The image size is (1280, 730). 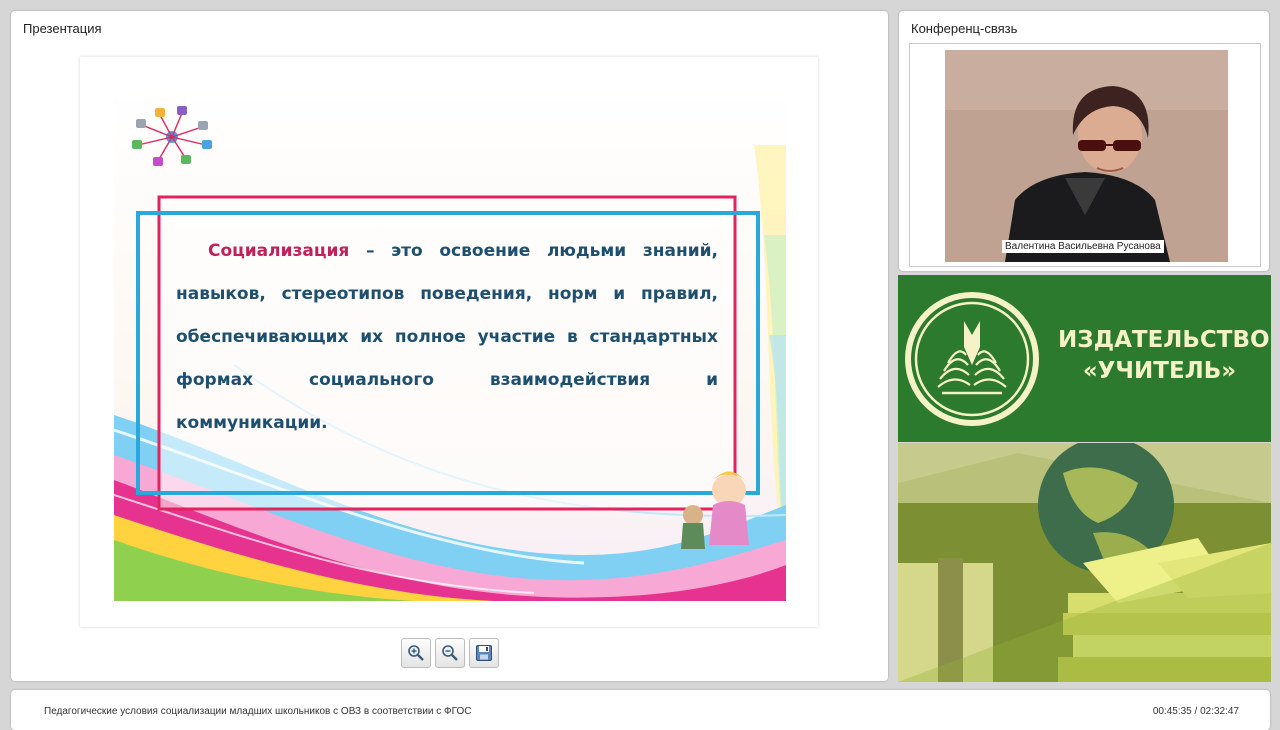 I want to click on books-globe-illustration, so click(x=1084, y=562).